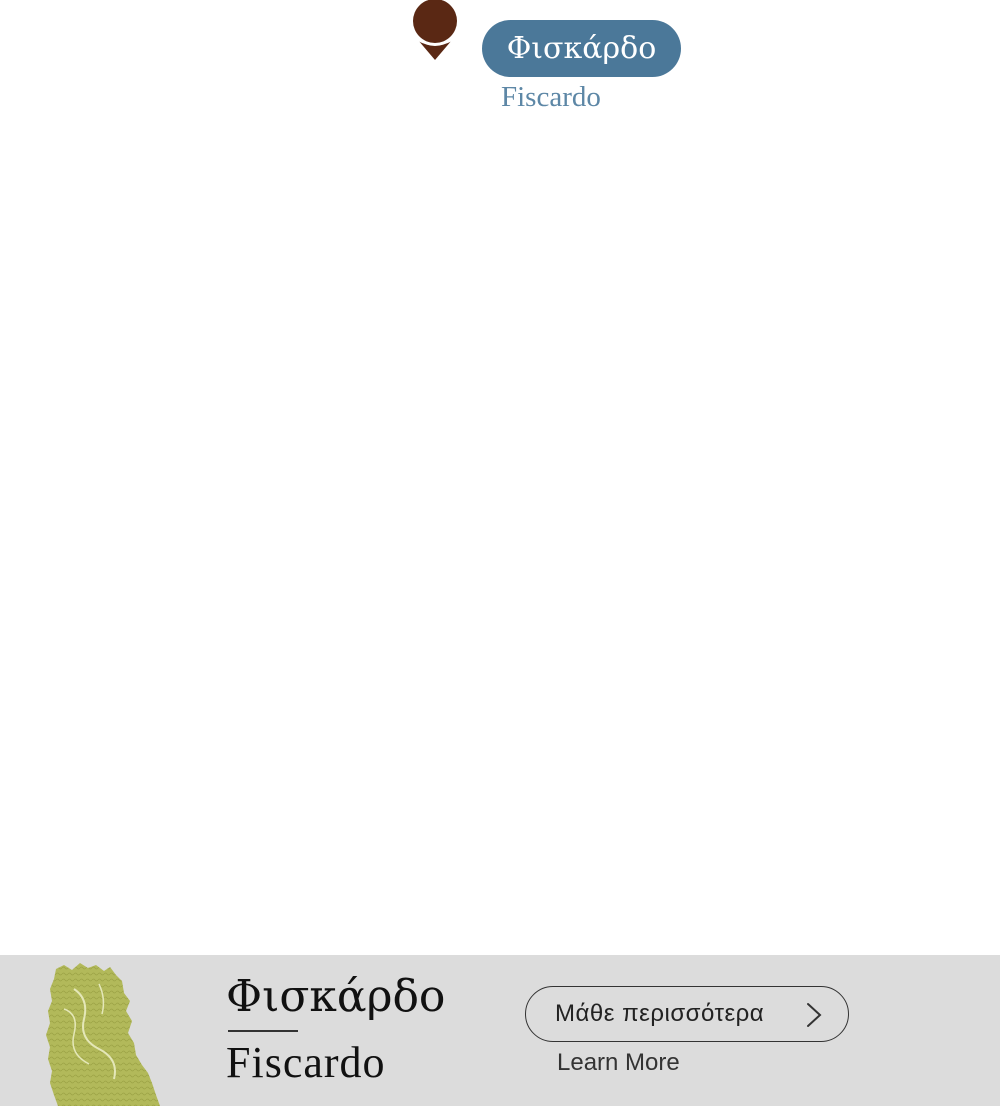  Describe the element at coordinates (306, 1062) in the screenshot. I see `place-title-english: Fiscardo` at that location.